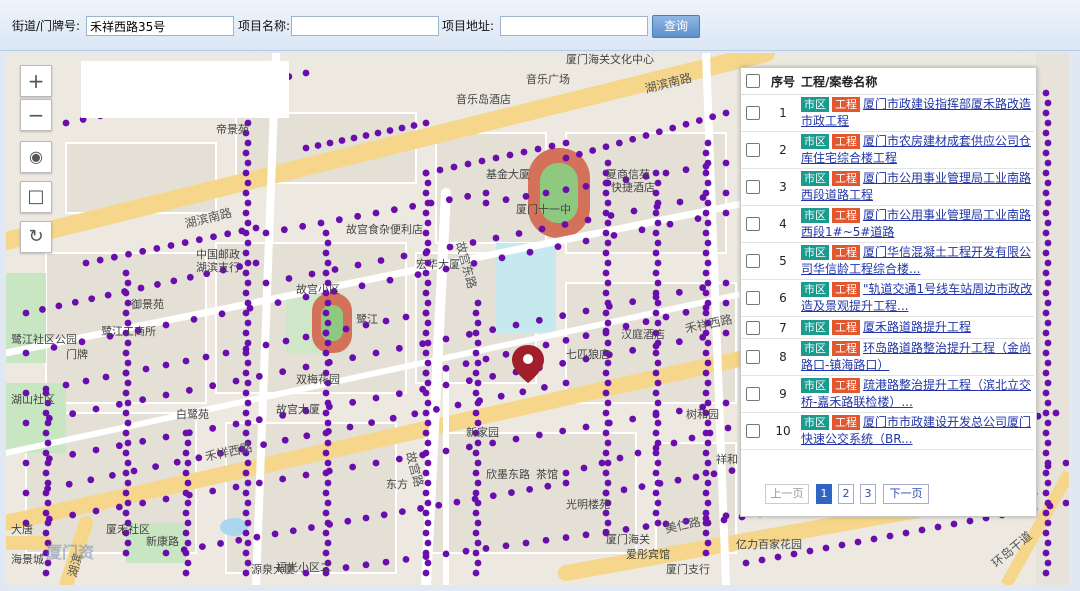  I want to click on zoom-out-button: −, so click(36, 115).